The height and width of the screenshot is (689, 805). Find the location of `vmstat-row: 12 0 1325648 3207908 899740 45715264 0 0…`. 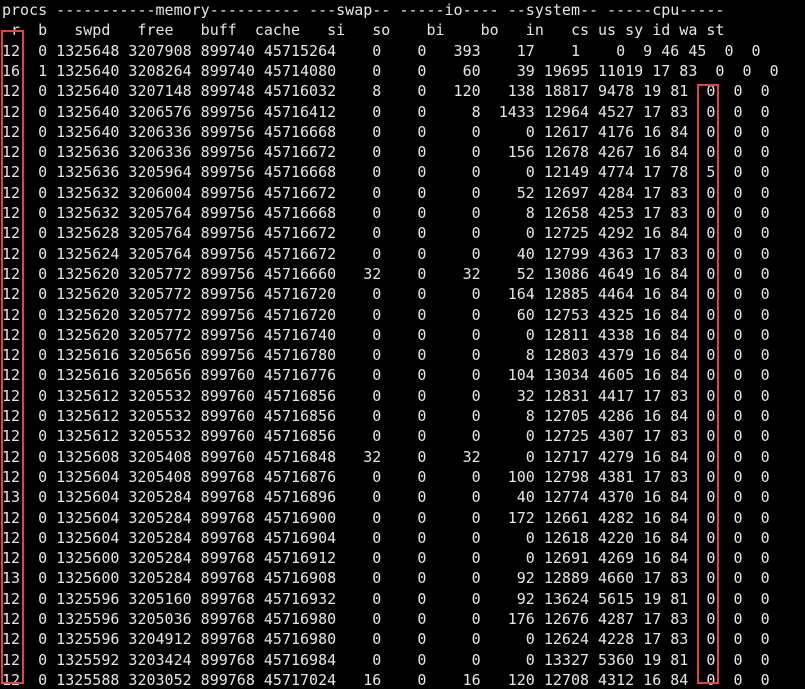

vmstat-row: 12 0 1325648 3207908 899740 45715264 0 0… is located at coordinates (381, 50).